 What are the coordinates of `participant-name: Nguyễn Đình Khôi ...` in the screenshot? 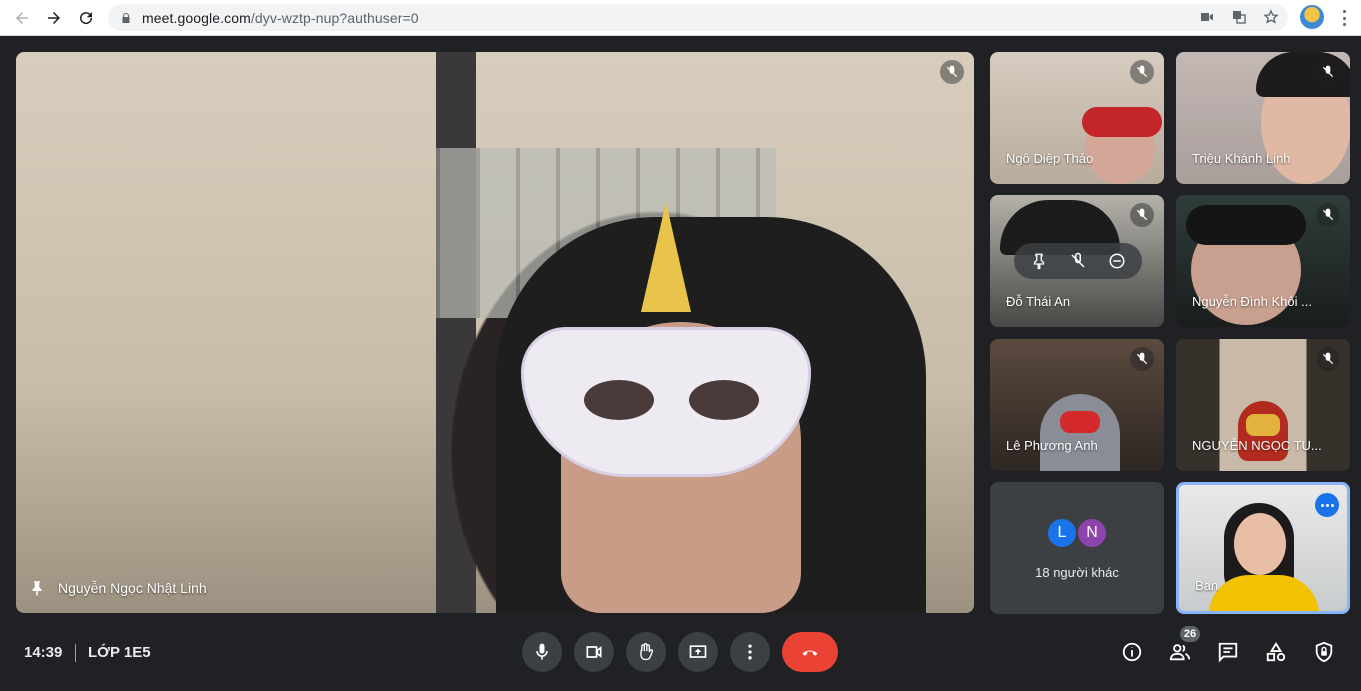 It's located at (1252, 301).